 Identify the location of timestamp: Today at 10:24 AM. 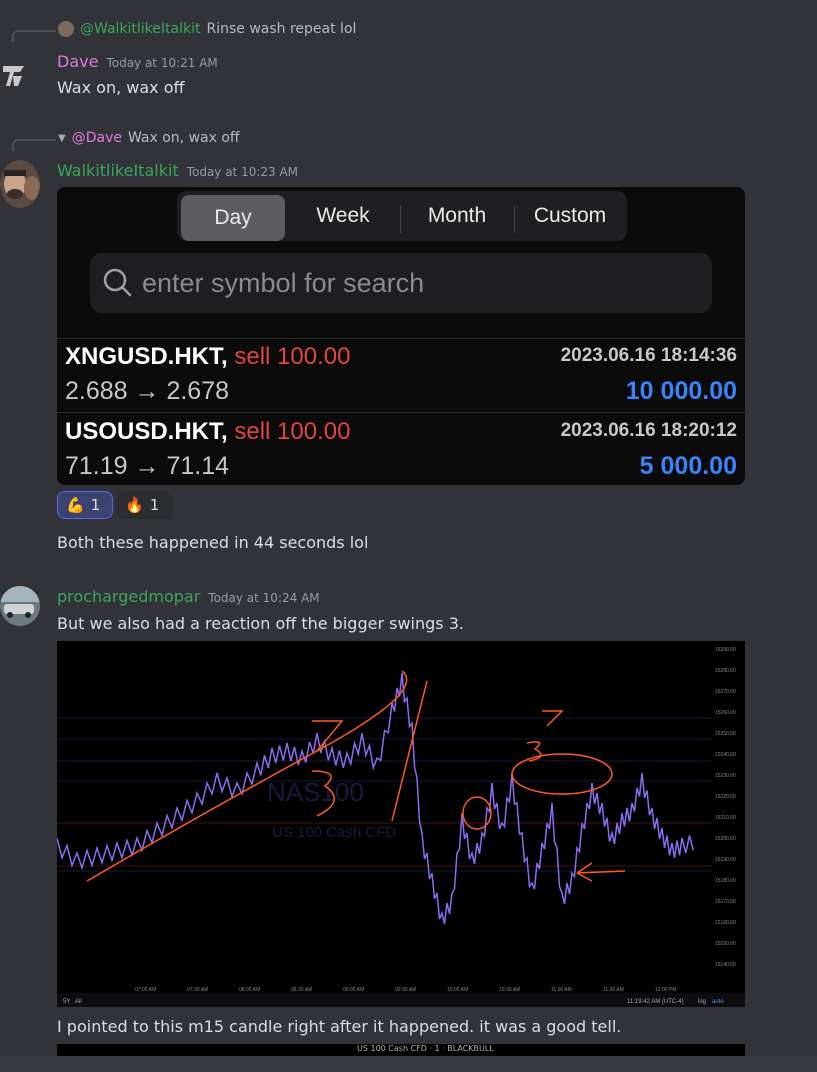
(263, 598).